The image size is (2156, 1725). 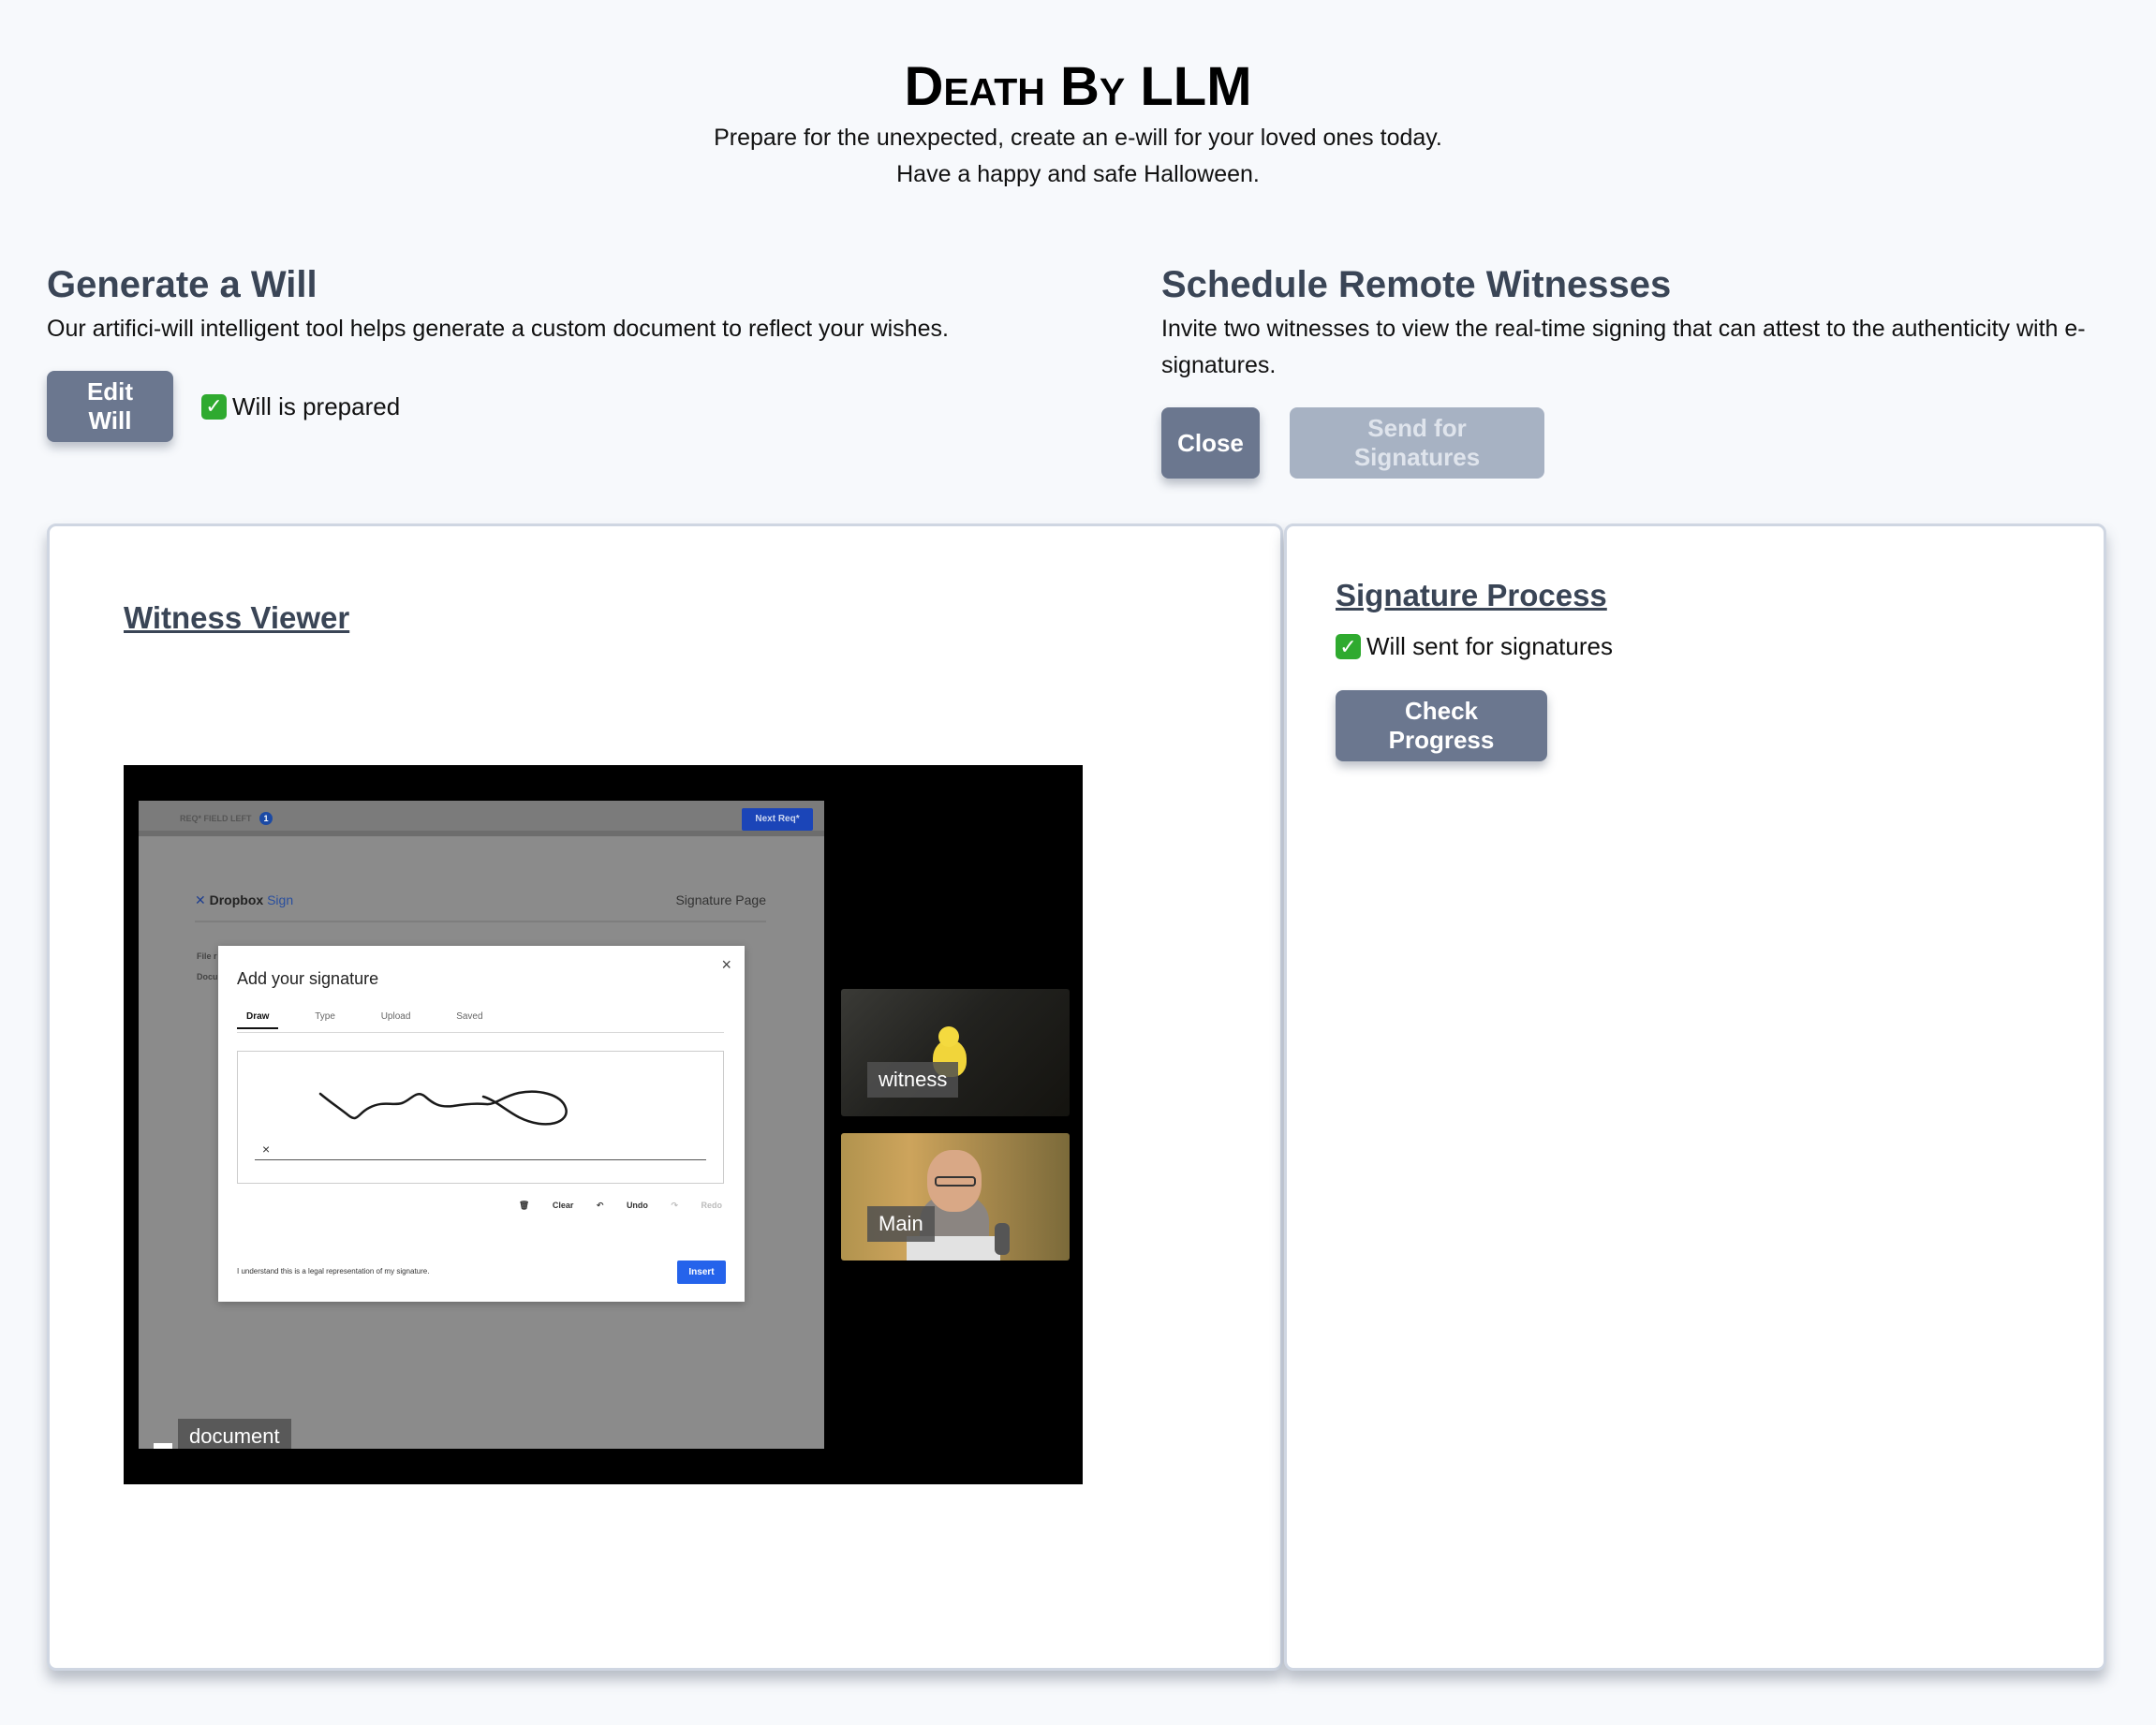 What do you see at coordinates (236, 899) in the screenshot?
I see `logo-text: Dropbox` at bounding box center [236, 899].